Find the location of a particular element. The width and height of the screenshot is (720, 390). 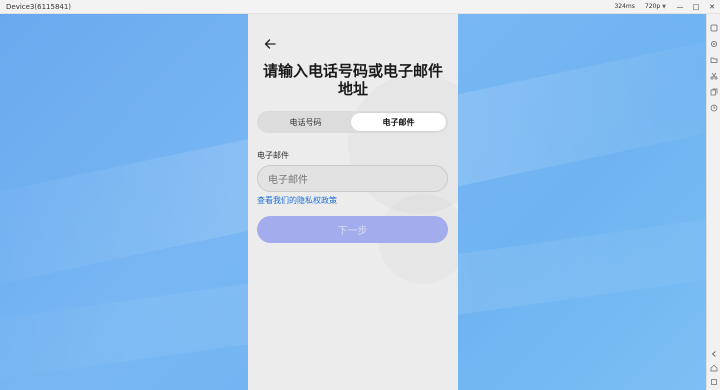

emulator-toolbar is located at coordinates (713, 202).